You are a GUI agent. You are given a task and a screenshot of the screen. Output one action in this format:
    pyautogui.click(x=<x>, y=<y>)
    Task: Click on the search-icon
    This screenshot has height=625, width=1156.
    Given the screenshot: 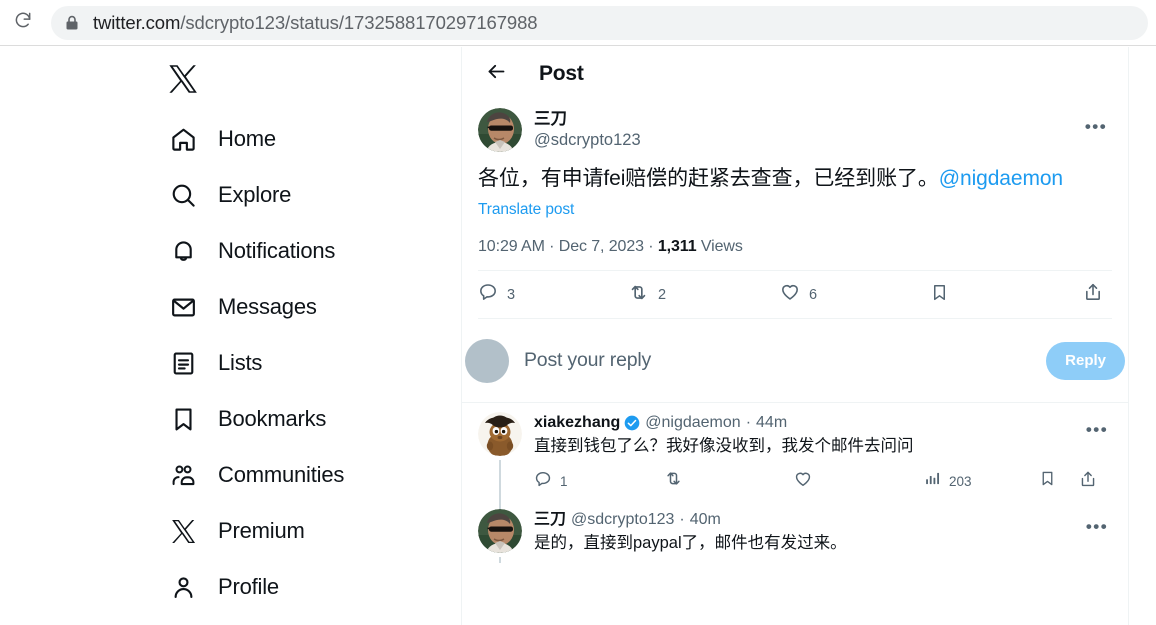 What is the action you would take?
    pyautogui.click(x=183, y=195)
    